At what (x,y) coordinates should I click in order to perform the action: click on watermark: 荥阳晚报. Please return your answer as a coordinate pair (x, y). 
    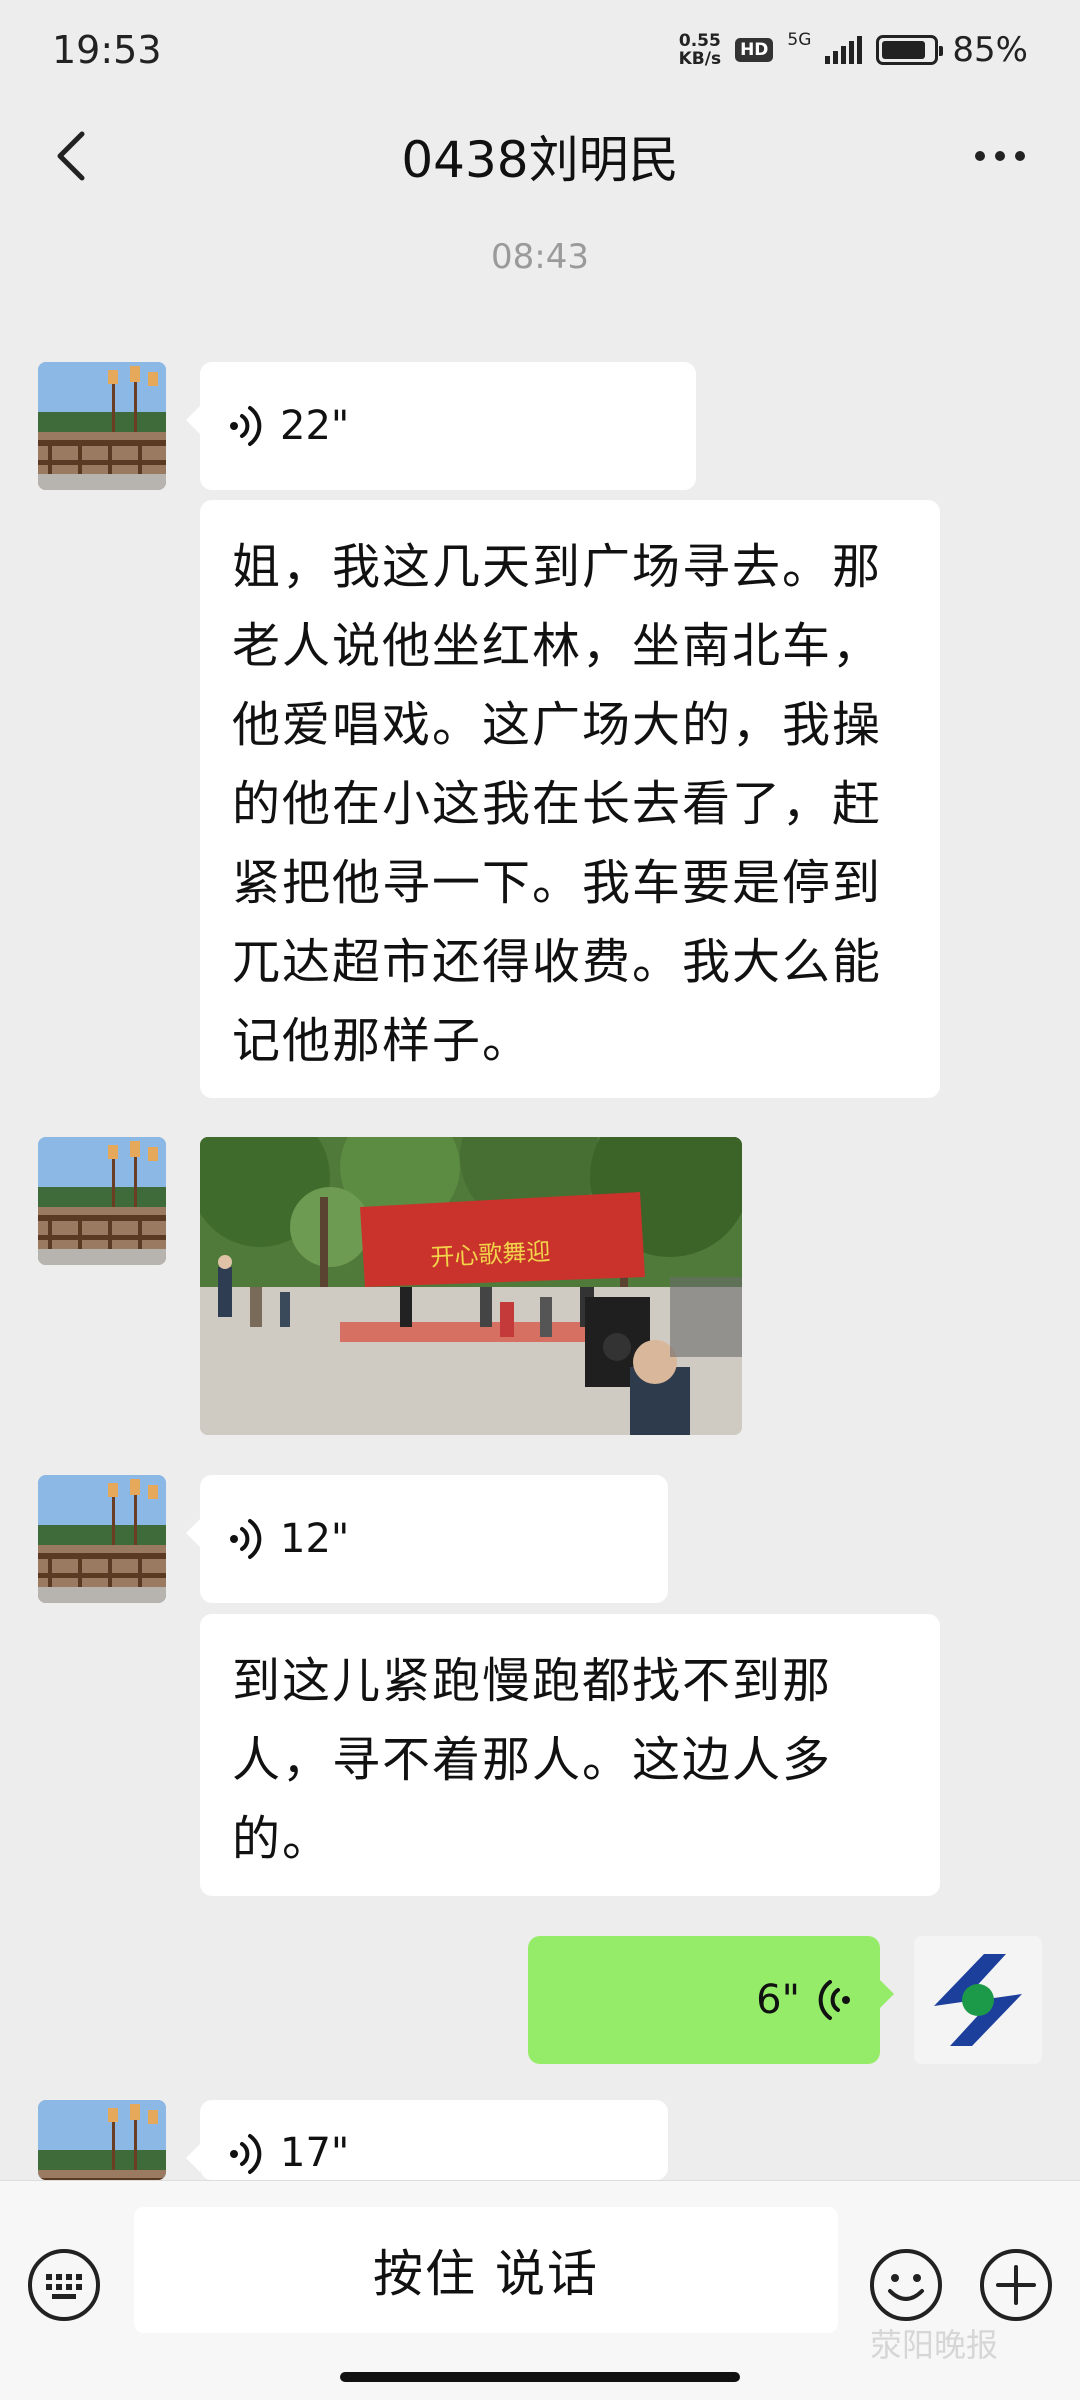
    Looking at the image, I should click on (934, 2345).